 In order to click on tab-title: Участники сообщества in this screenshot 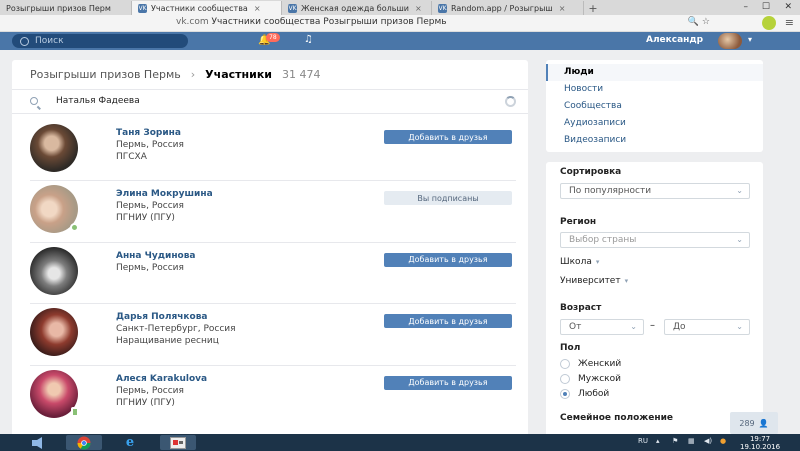, I will do `click(199, 8)`.